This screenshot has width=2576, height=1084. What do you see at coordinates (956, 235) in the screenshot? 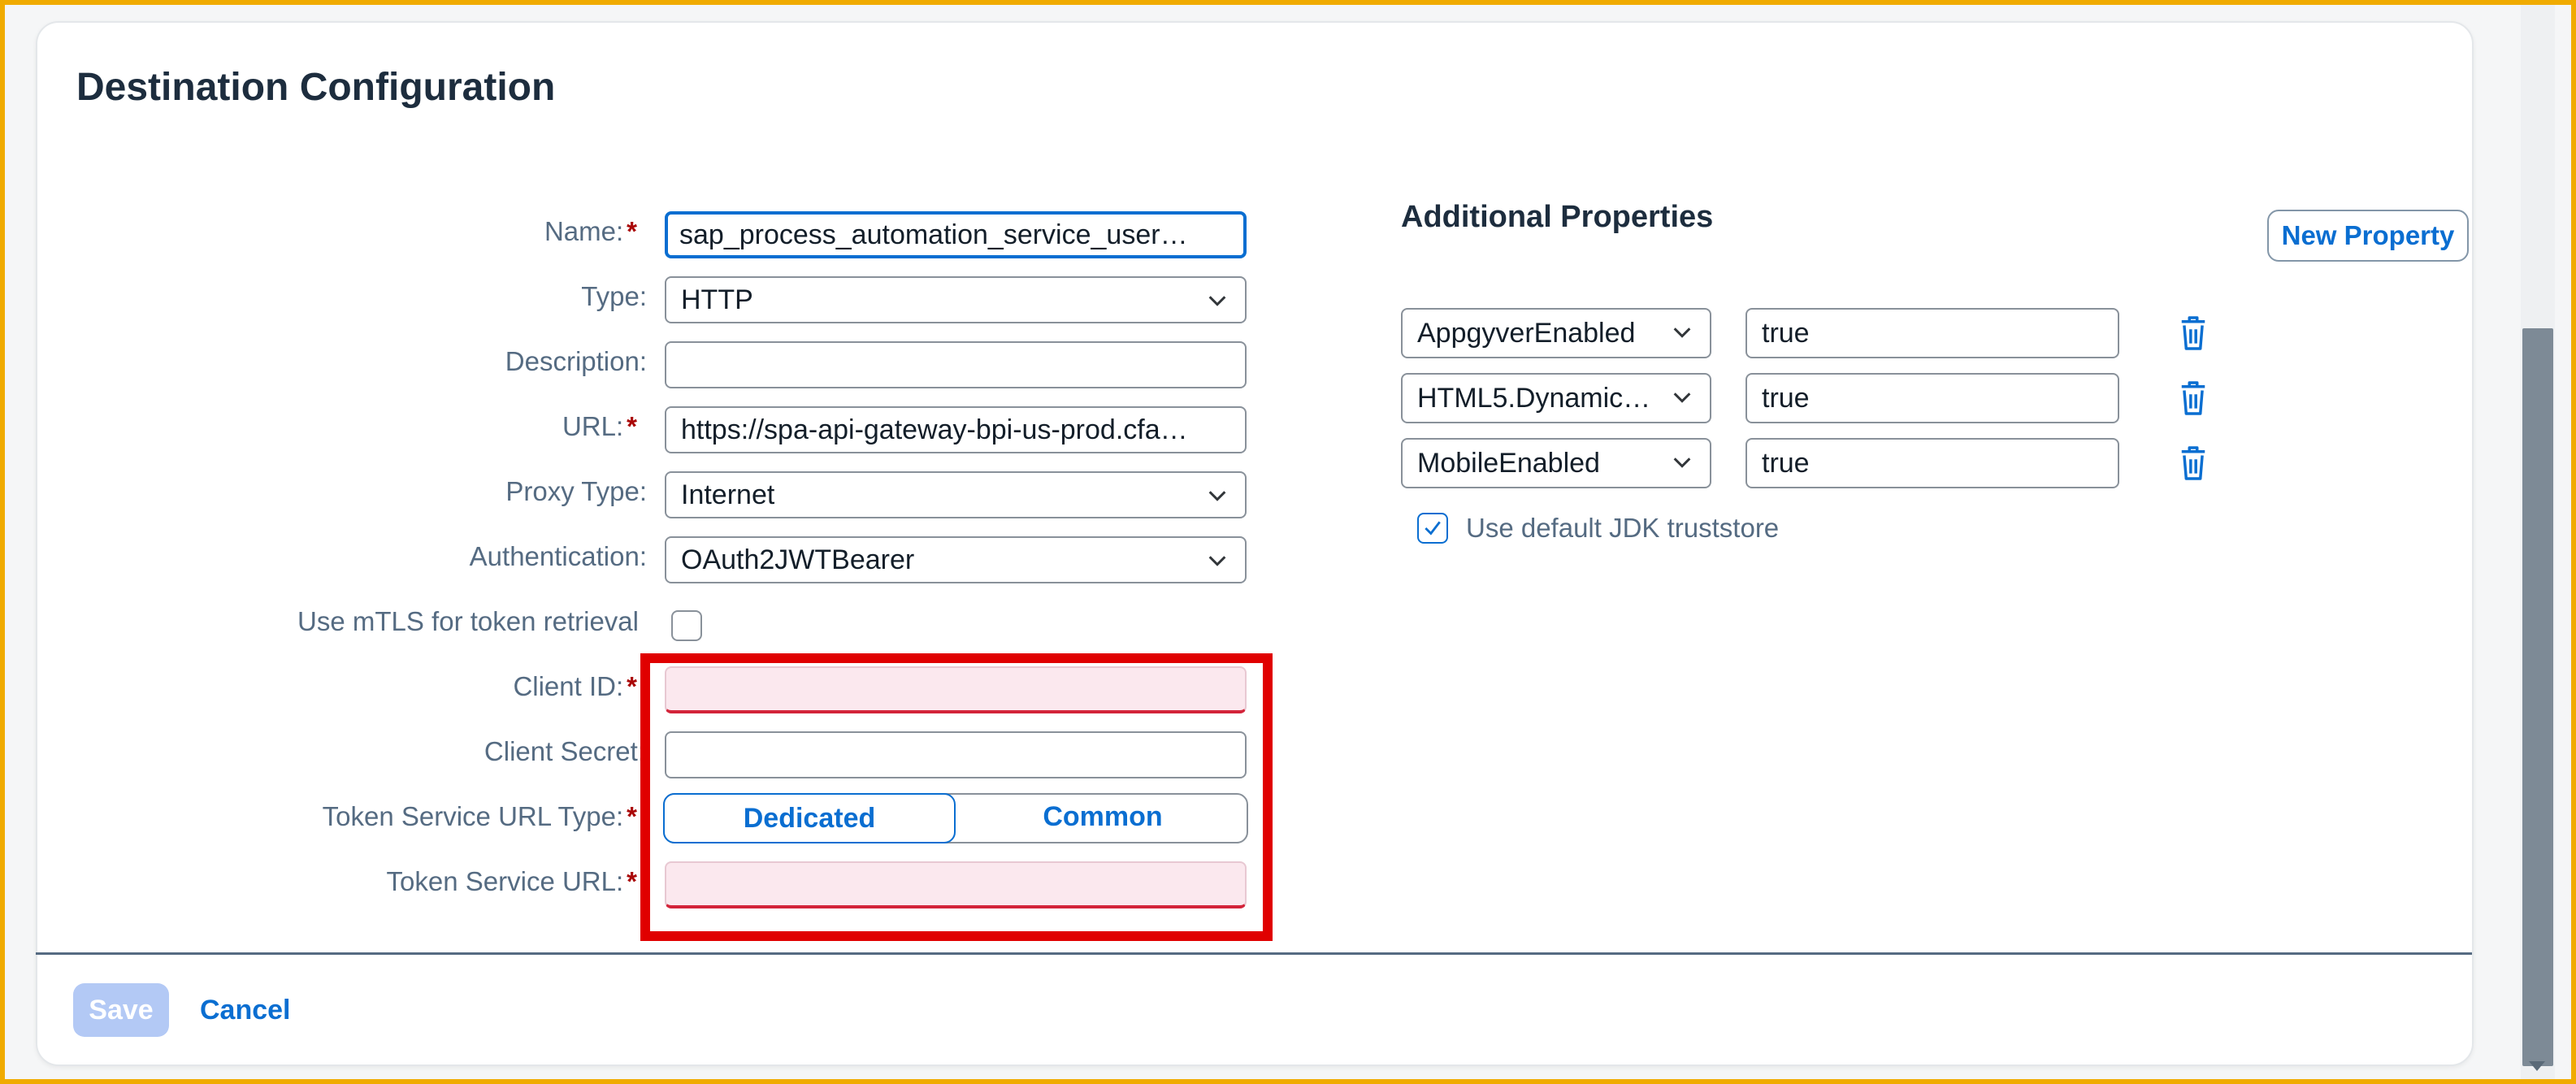
I see `name-input: sap_process_automation_service_user_acce` at bounding box center [956, 235].